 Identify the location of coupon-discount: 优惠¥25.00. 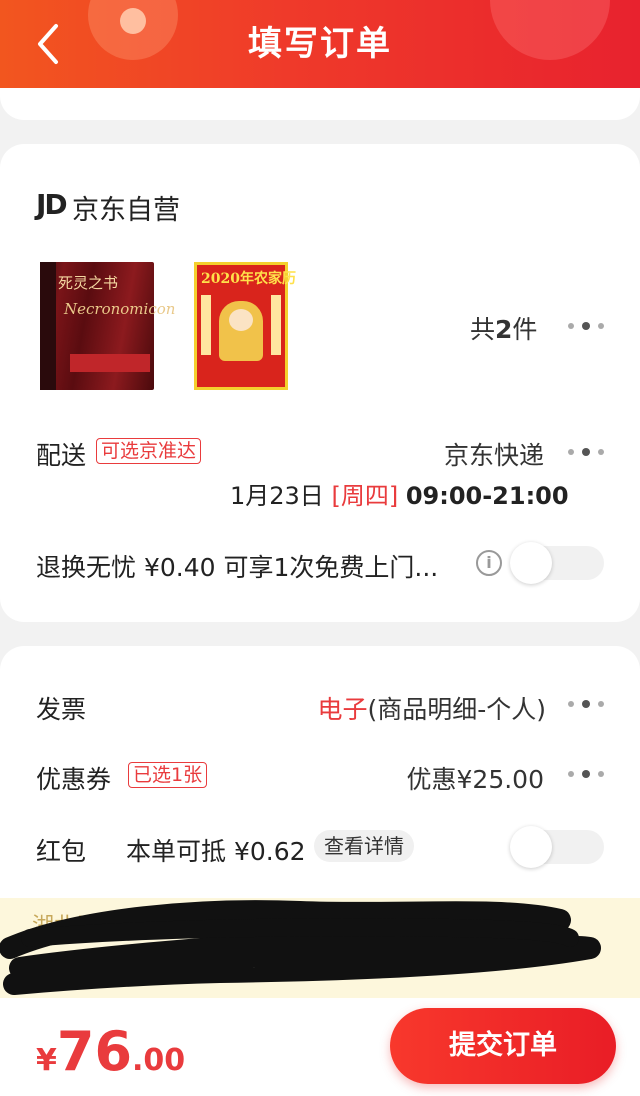
(470, 778).